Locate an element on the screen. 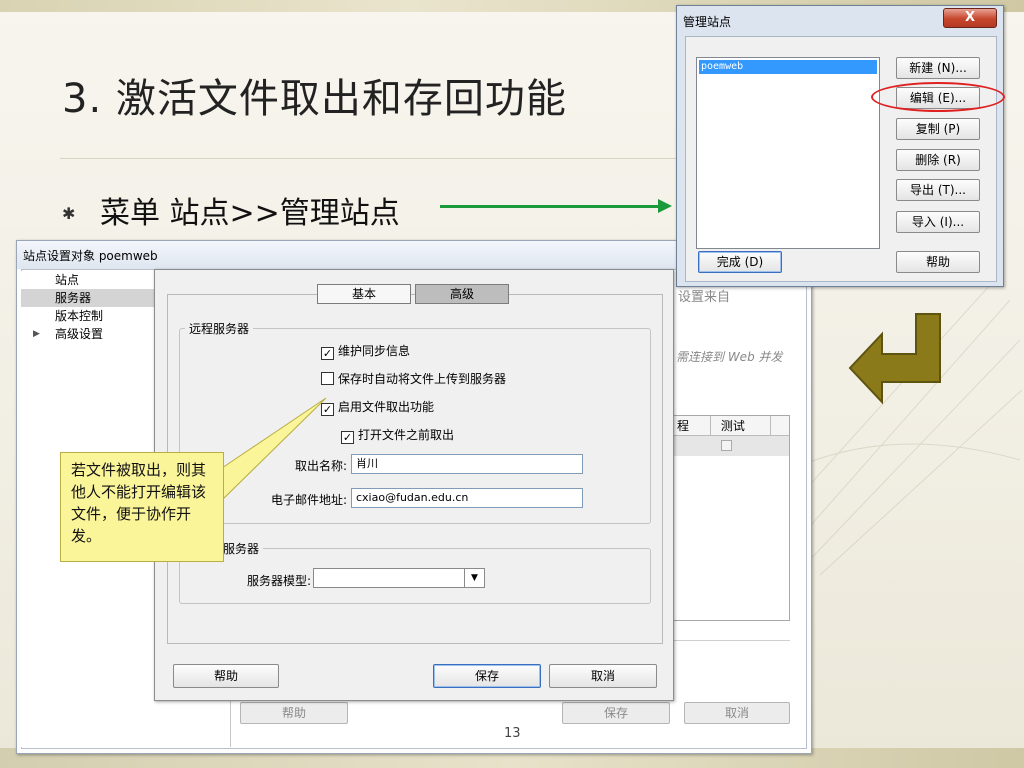 The height and width of the screenshot is (768, 1024). server-table: 程 测试 is located at coordinates (730, 518).